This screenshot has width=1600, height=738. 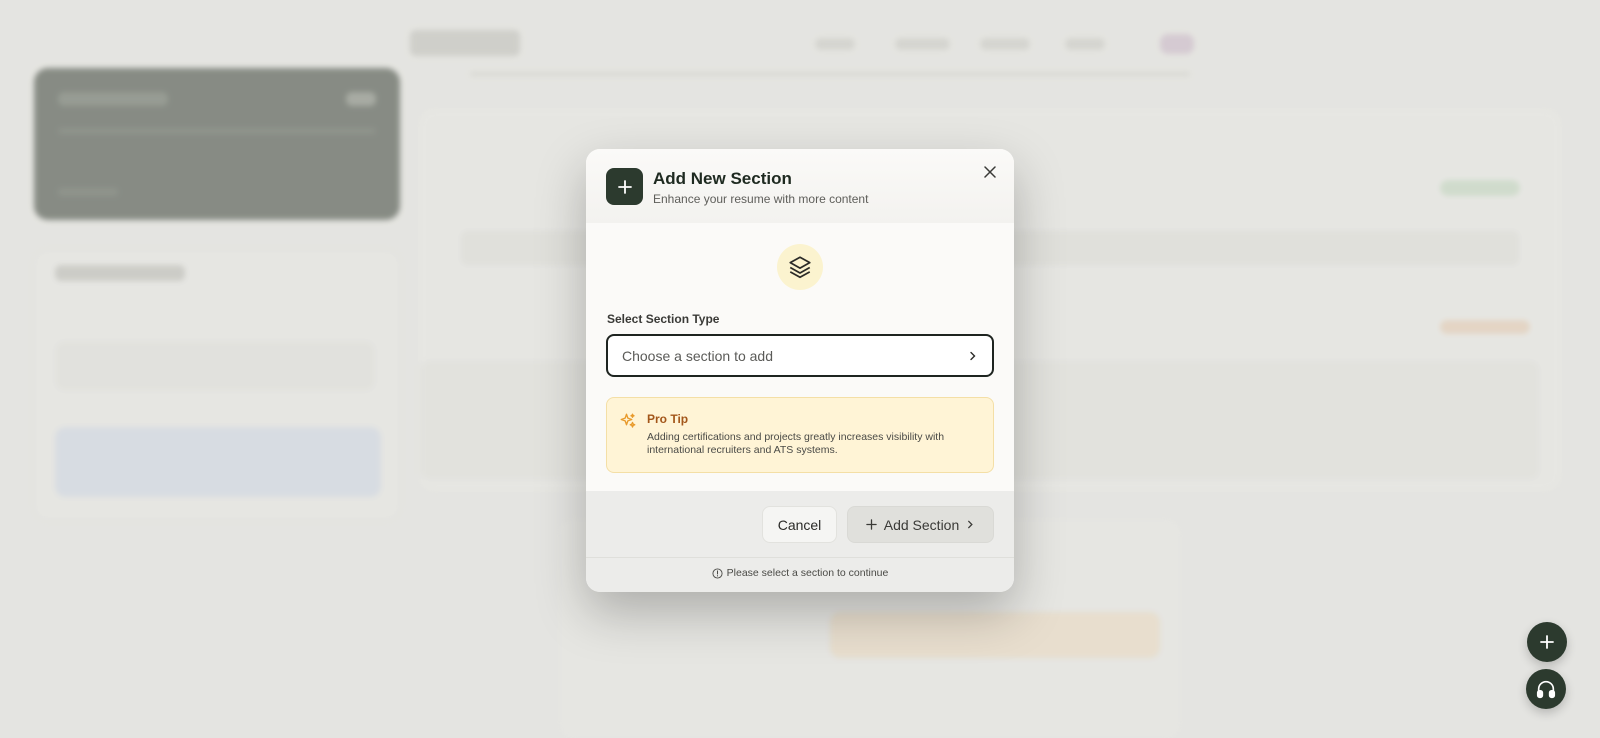 What do you see at coordinates (722, 178) in the screenshot?
I see `modal-title: Add New Section` at bounding box center [722, 178].